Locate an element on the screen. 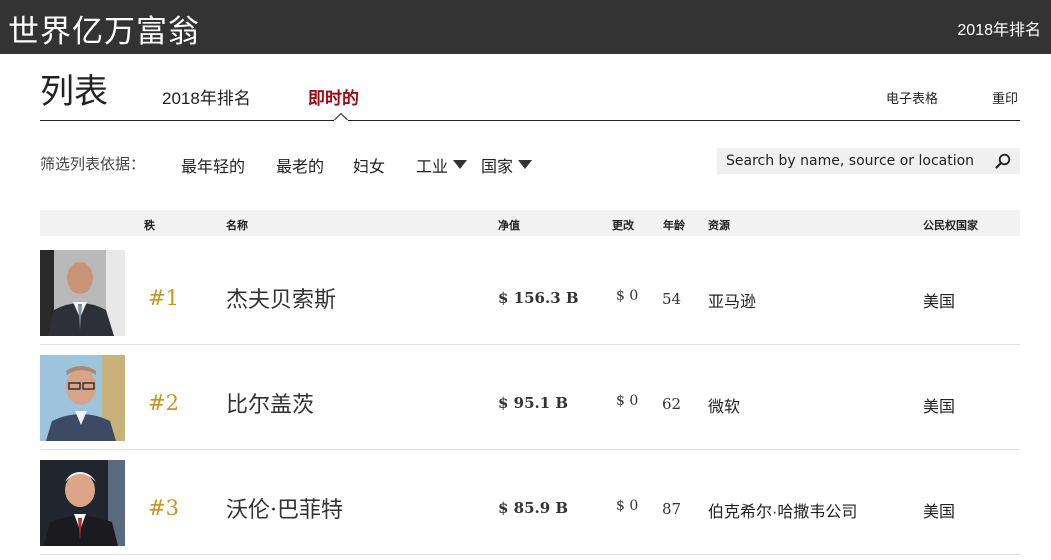 This screenshot has height=560, width=1051. column-header-name: 名称 is located at coordinates (237, 225).